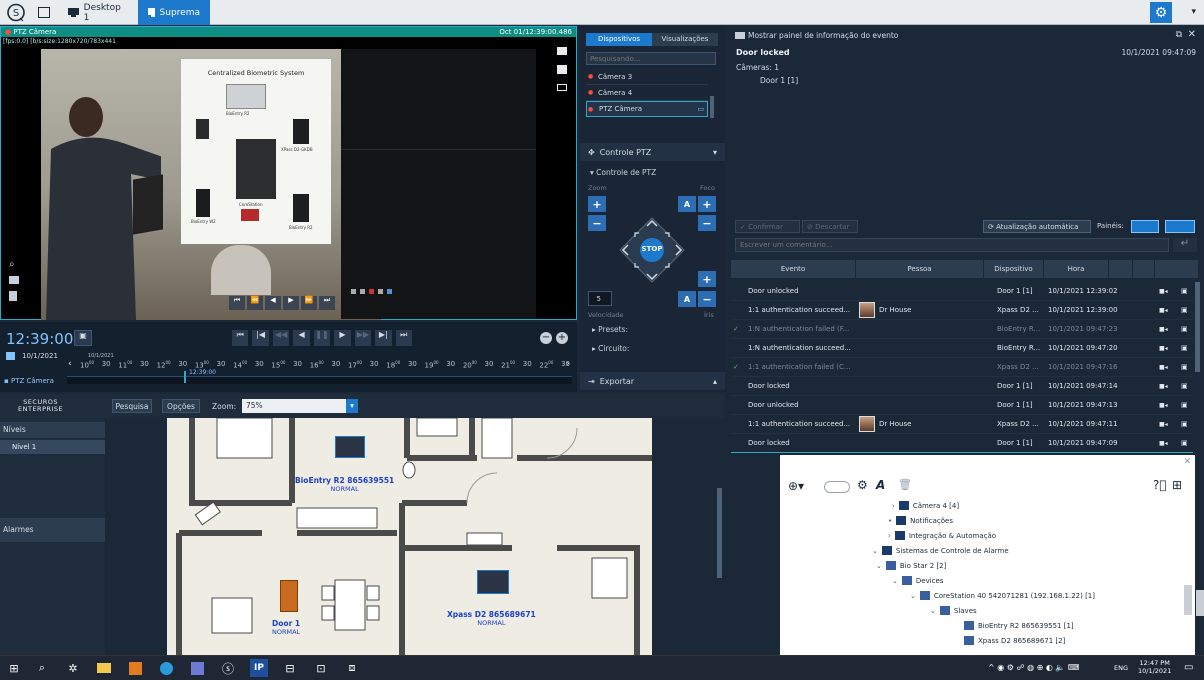  I want to click on export-section-header: ⇥ Exportar ▴, so click(652, 381).